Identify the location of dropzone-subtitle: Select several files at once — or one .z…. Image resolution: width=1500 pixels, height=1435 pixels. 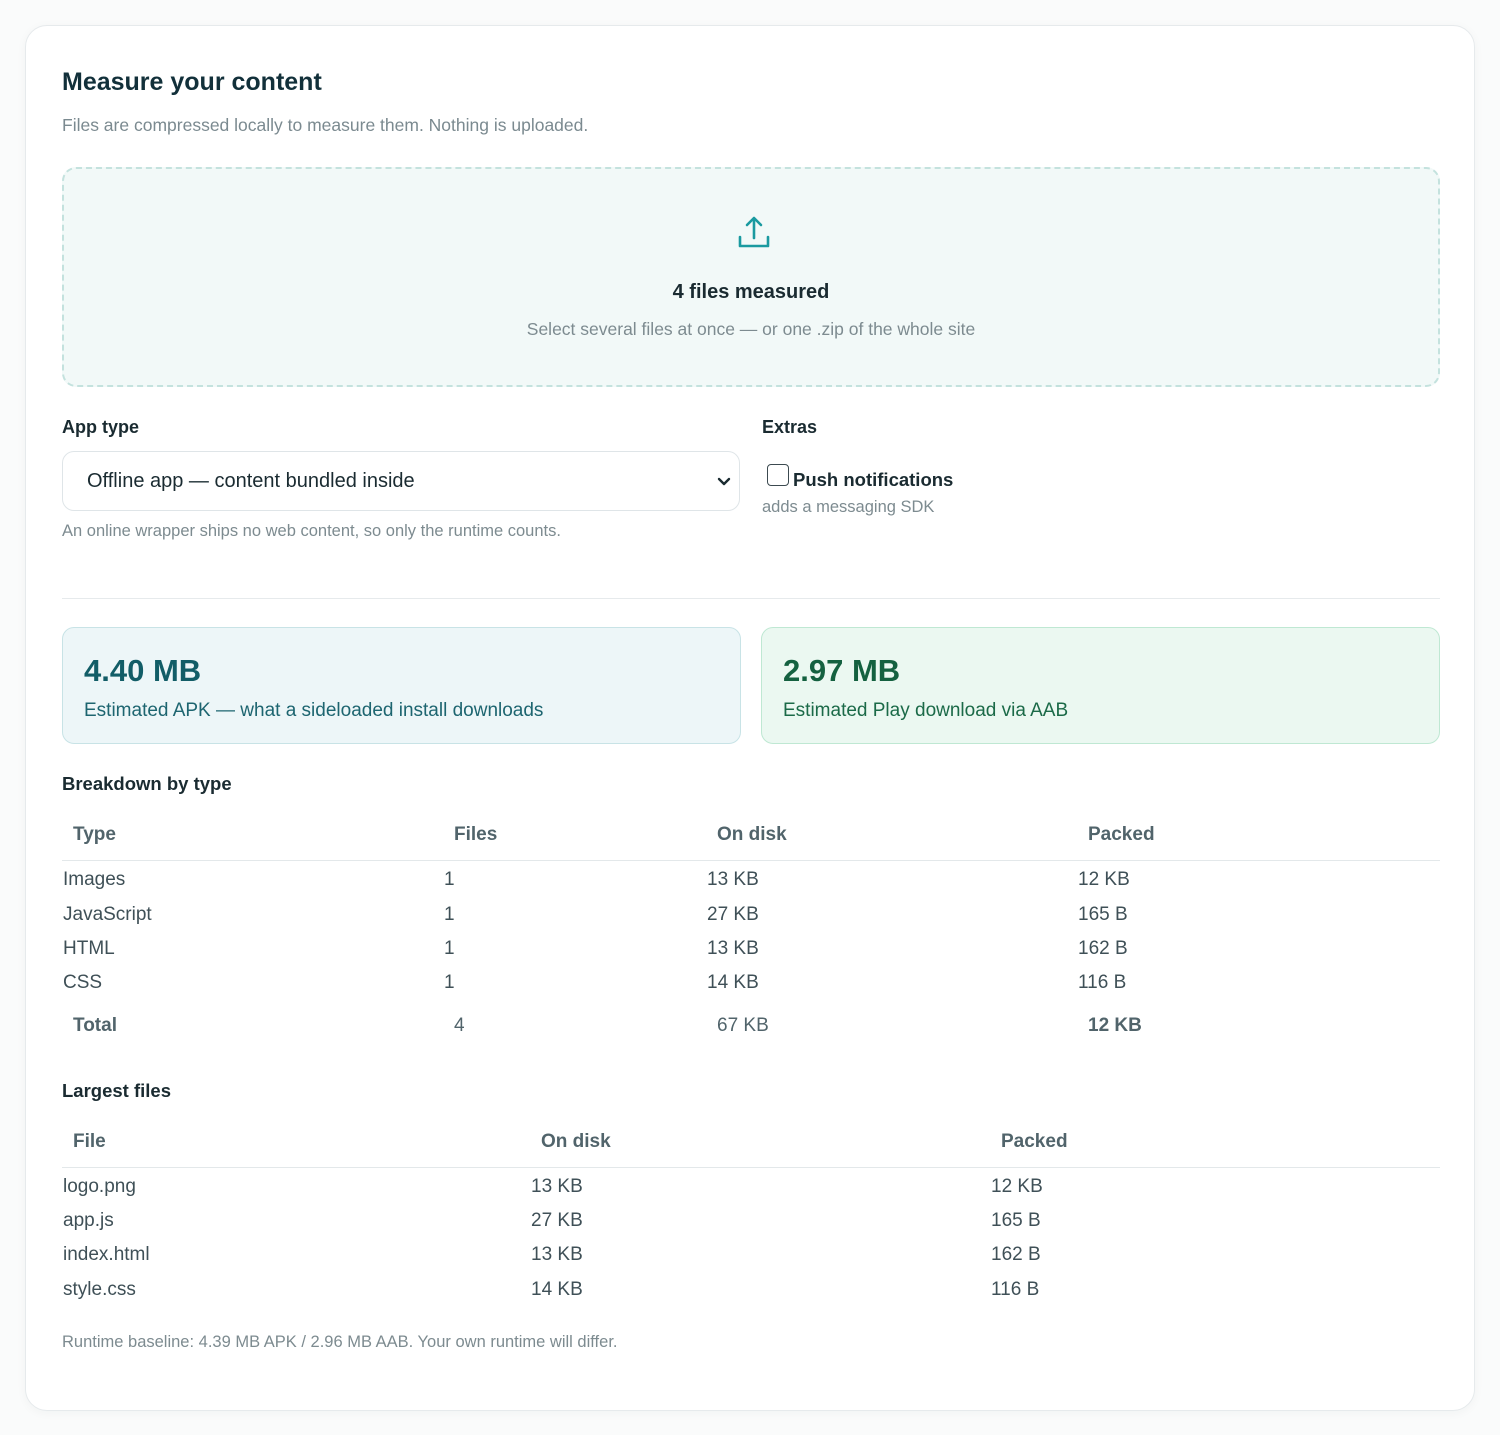
(751, 329).